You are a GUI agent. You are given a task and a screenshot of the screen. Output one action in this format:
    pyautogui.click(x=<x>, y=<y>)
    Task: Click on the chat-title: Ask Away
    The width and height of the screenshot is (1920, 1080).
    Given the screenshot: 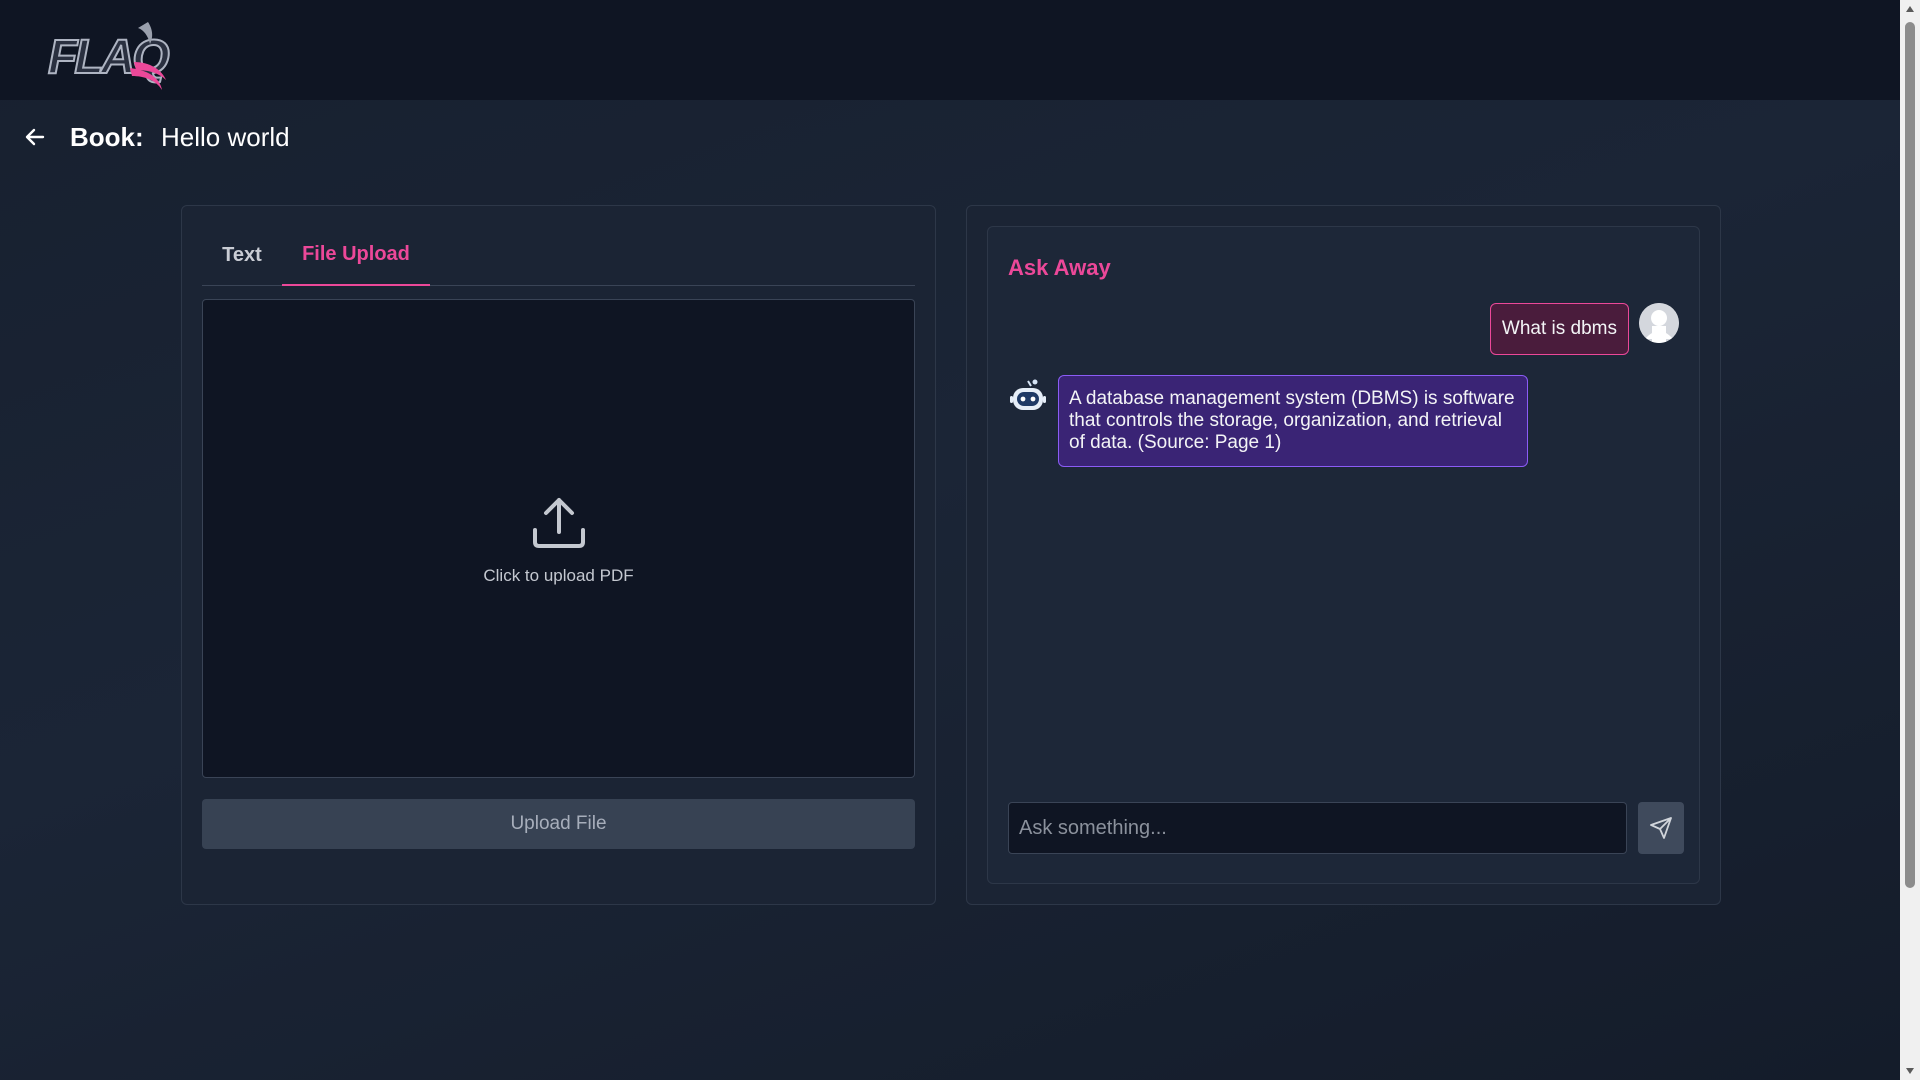 What is the action you would take?
    pyautogui.click(x=1059, y=267)
    